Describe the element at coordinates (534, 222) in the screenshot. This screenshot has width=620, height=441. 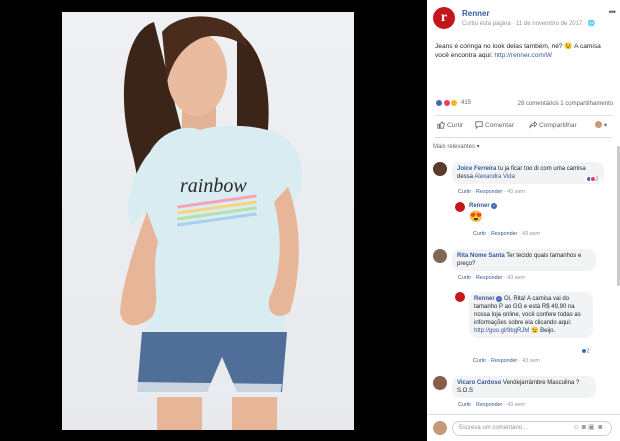
I see `reply-item: Renner ✓ 😍 Curtir · Responder · 43 sem` at that location.